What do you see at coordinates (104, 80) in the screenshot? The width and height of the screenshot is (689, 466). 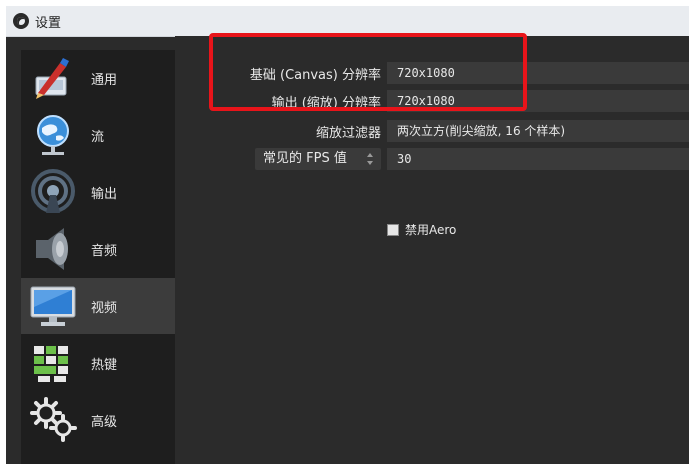 I see `sidebar-item-label: 通用` at bounding box center [104, 80].